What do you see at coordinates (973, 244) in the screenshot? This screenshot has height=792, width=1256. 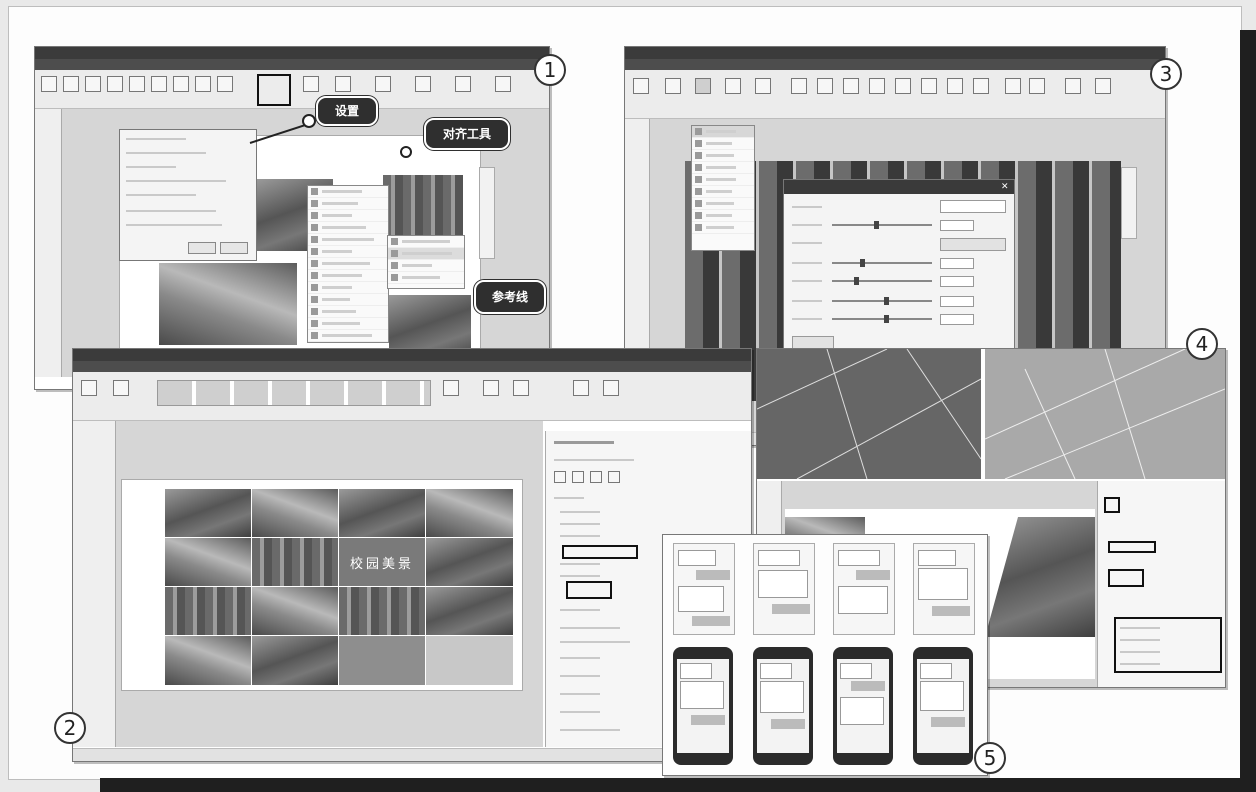 I see `option-button` at bounding box center [973, 244].